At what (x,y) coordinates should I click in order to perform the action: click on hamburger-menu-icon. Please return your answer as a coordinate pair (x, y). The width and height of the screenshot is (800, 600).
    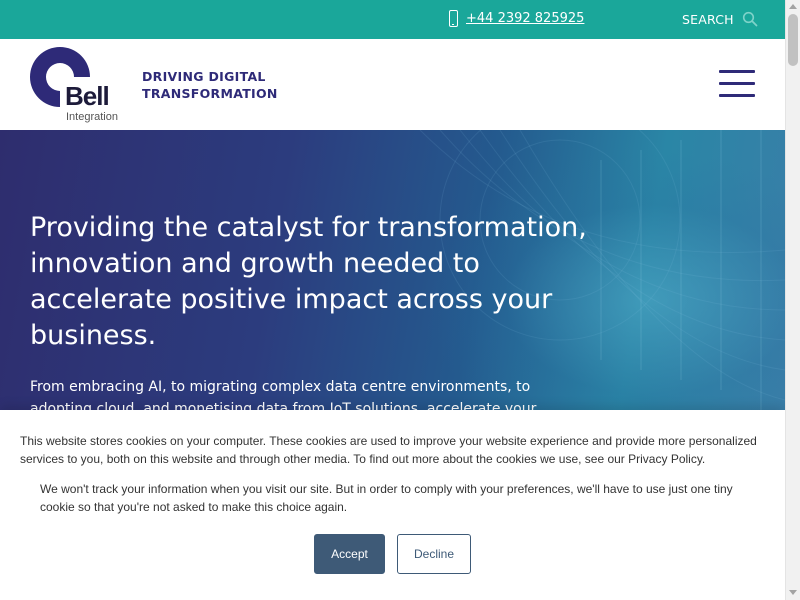
    Looking at the image, I should click on (737, 84).